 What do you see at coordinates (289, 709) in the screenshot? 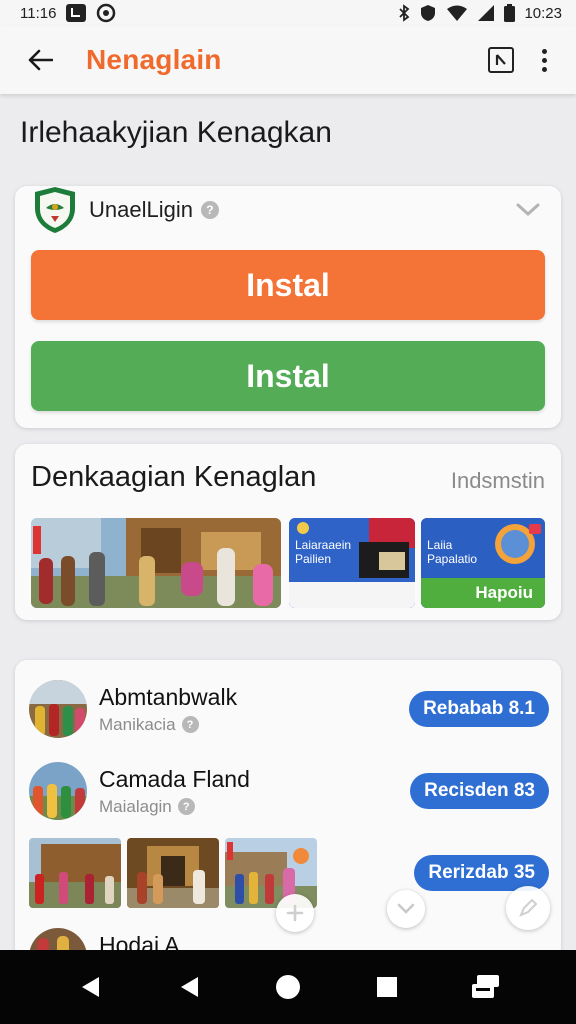
I see `list-item: Abmtanbwalk Manikacia? Rebabab 8.1` at bounding box center [289, 709].